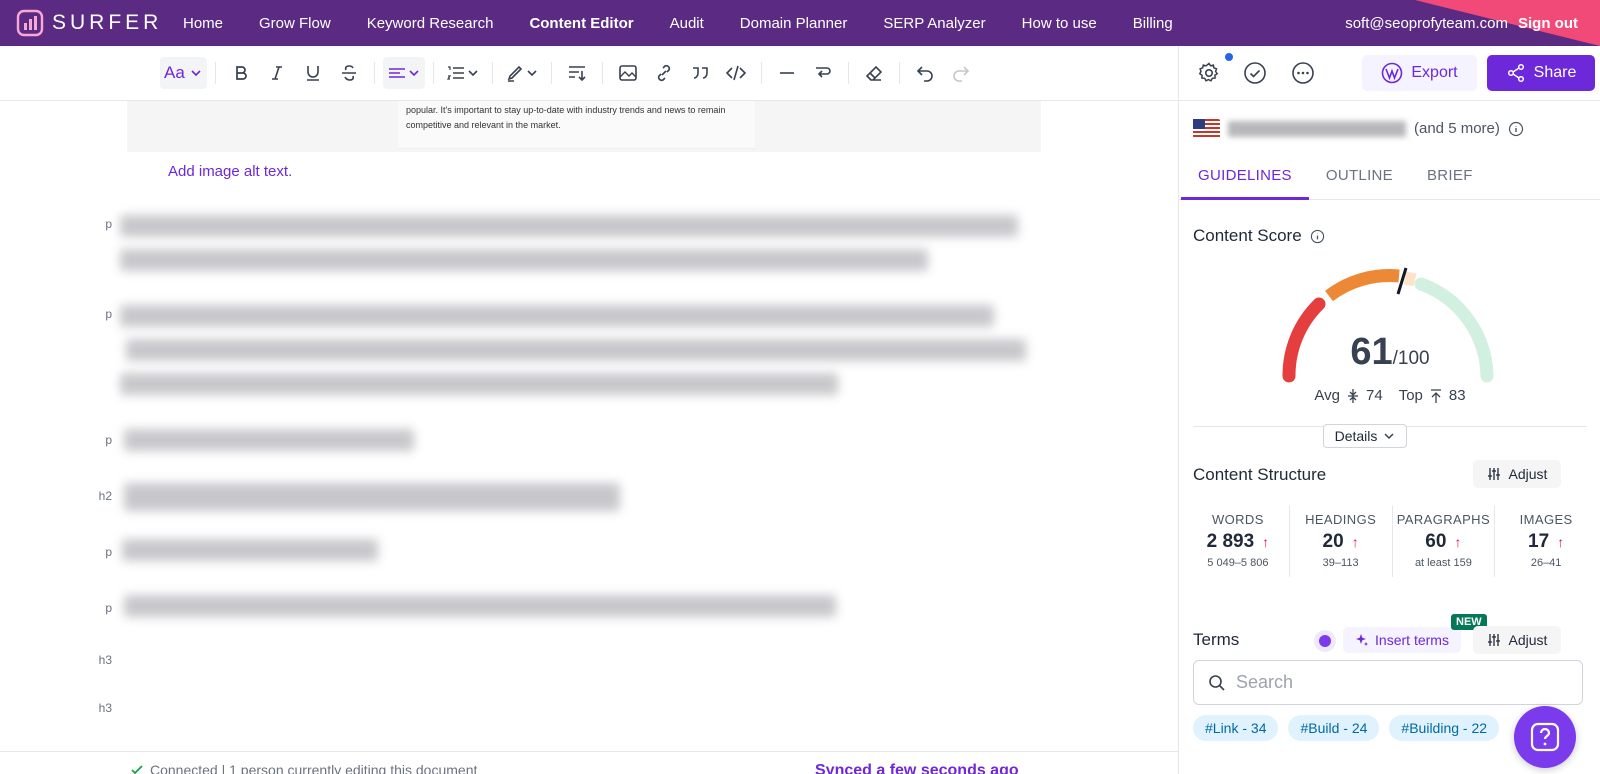 This screenshot has height=774, width=1600. What do you see at coordinates (1340, 563) in the screenshot?
I see `stat-range: 39–113` at bounding box center [1340, 563].